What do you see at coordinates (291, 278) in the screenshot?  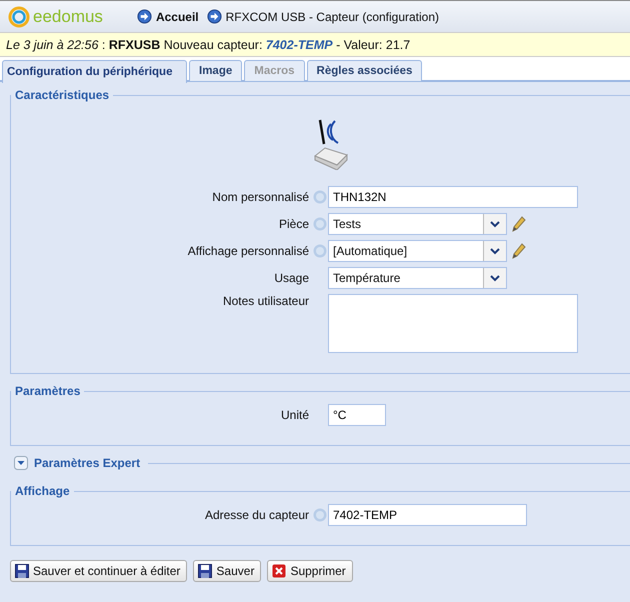 I see `field-label: Usage` at bounding box center [291, 278].